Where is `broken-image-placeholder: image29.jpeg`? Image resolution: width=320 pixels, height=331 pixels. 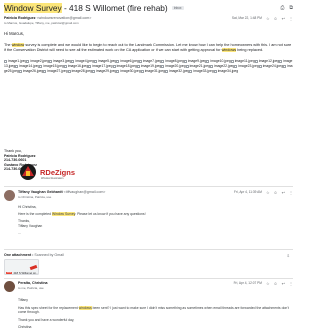 broken-image-placeholder: image29.jpeg is located at coordinates (103, 71).